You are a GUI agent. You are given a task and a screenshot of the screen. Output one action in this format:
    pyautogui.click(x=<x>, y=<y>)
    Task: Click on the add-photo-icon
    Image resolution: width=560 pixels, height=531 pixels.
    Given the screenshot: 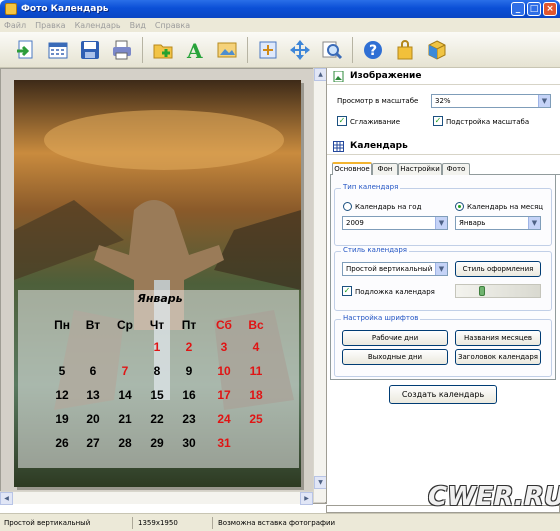 What is the action you would take?
    pyautogui.click(x=163, y=50)
    